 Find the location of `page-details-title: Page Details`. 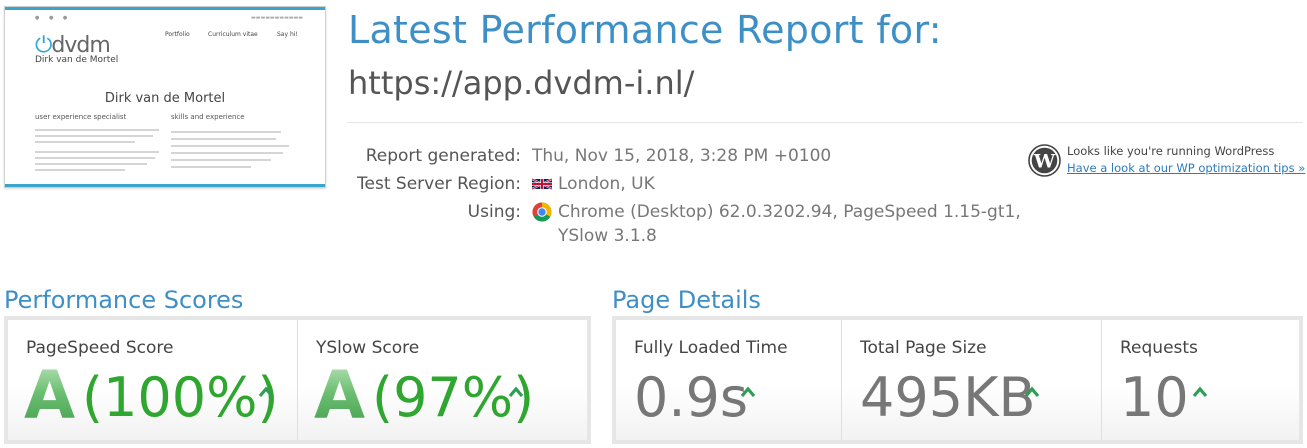

page-details-title: Page Details is located at coordinates (686, 300).